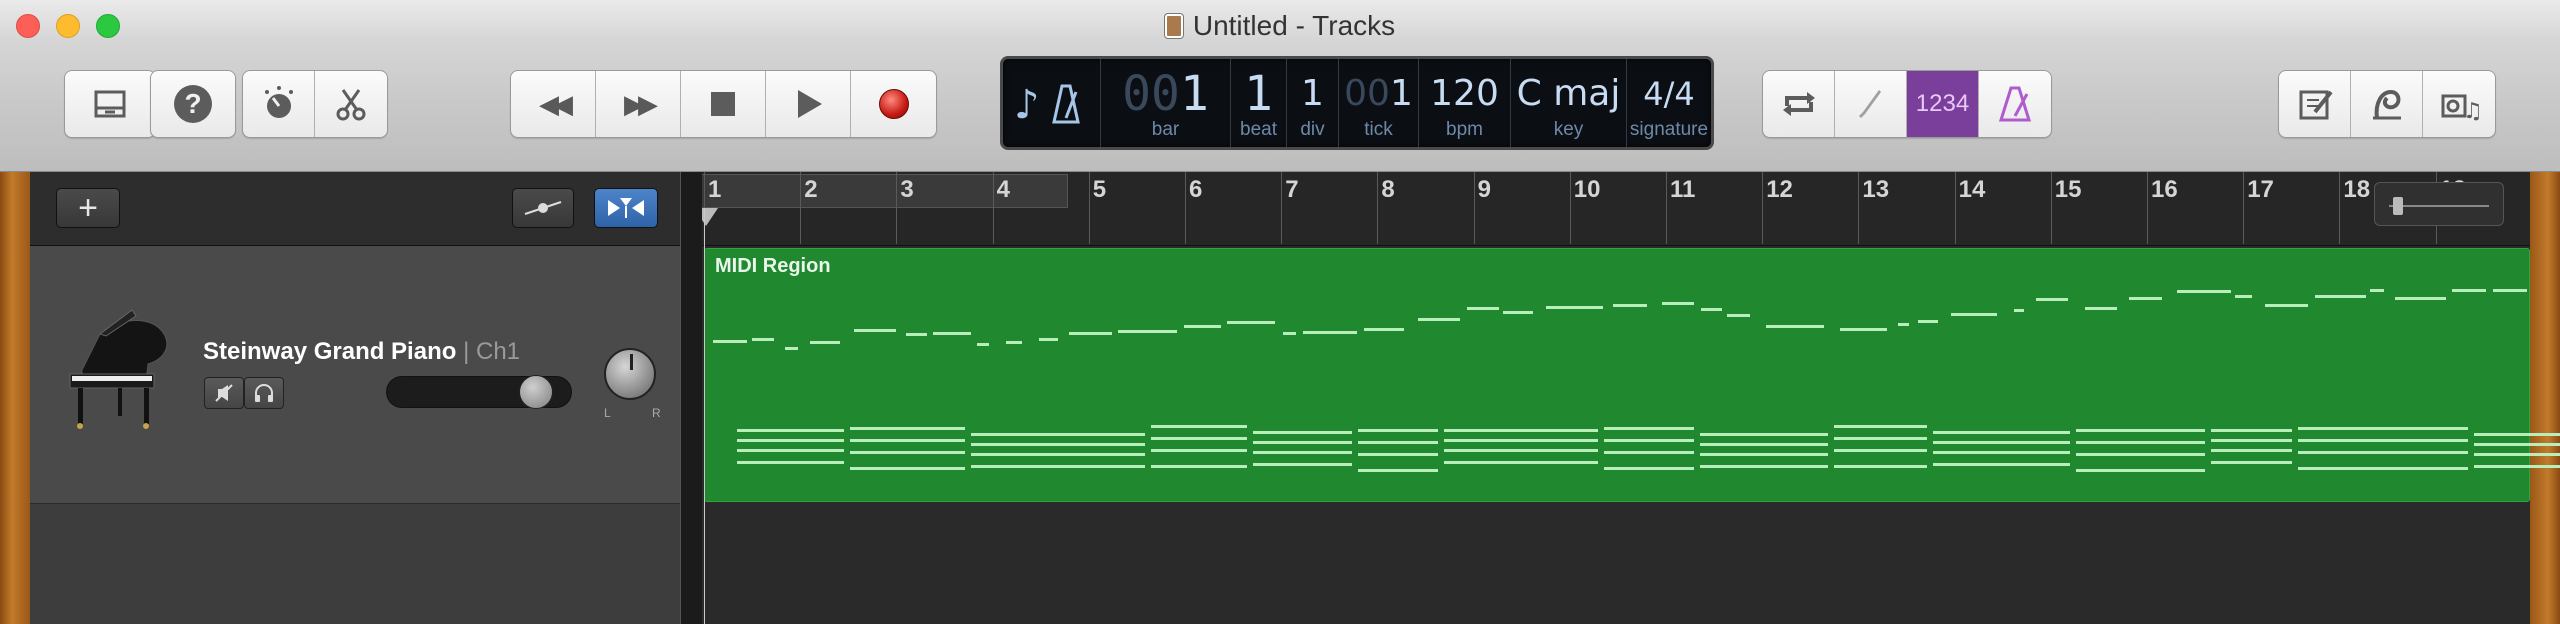  Describe the element at coordinates (1464, 93) in the screenshot. I see `bpm-value: 120` at that location.